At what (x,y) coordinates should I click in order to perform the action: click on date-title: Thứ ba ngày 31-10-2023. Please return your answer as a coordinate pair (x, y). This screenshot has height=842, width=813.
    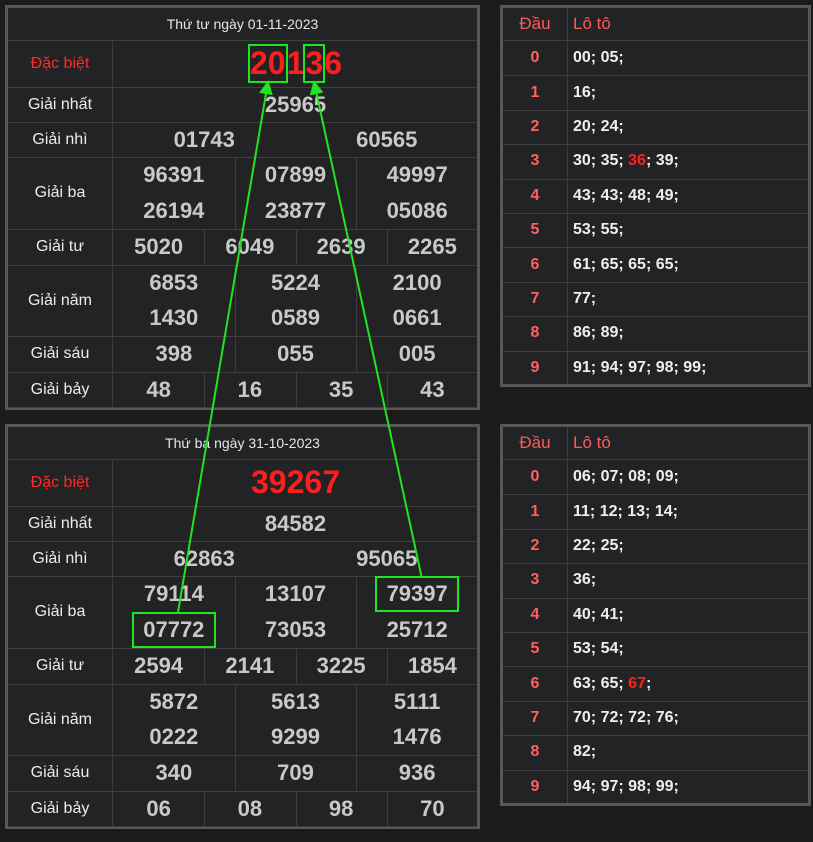
    Looking at the image, I should click on (242, 443).